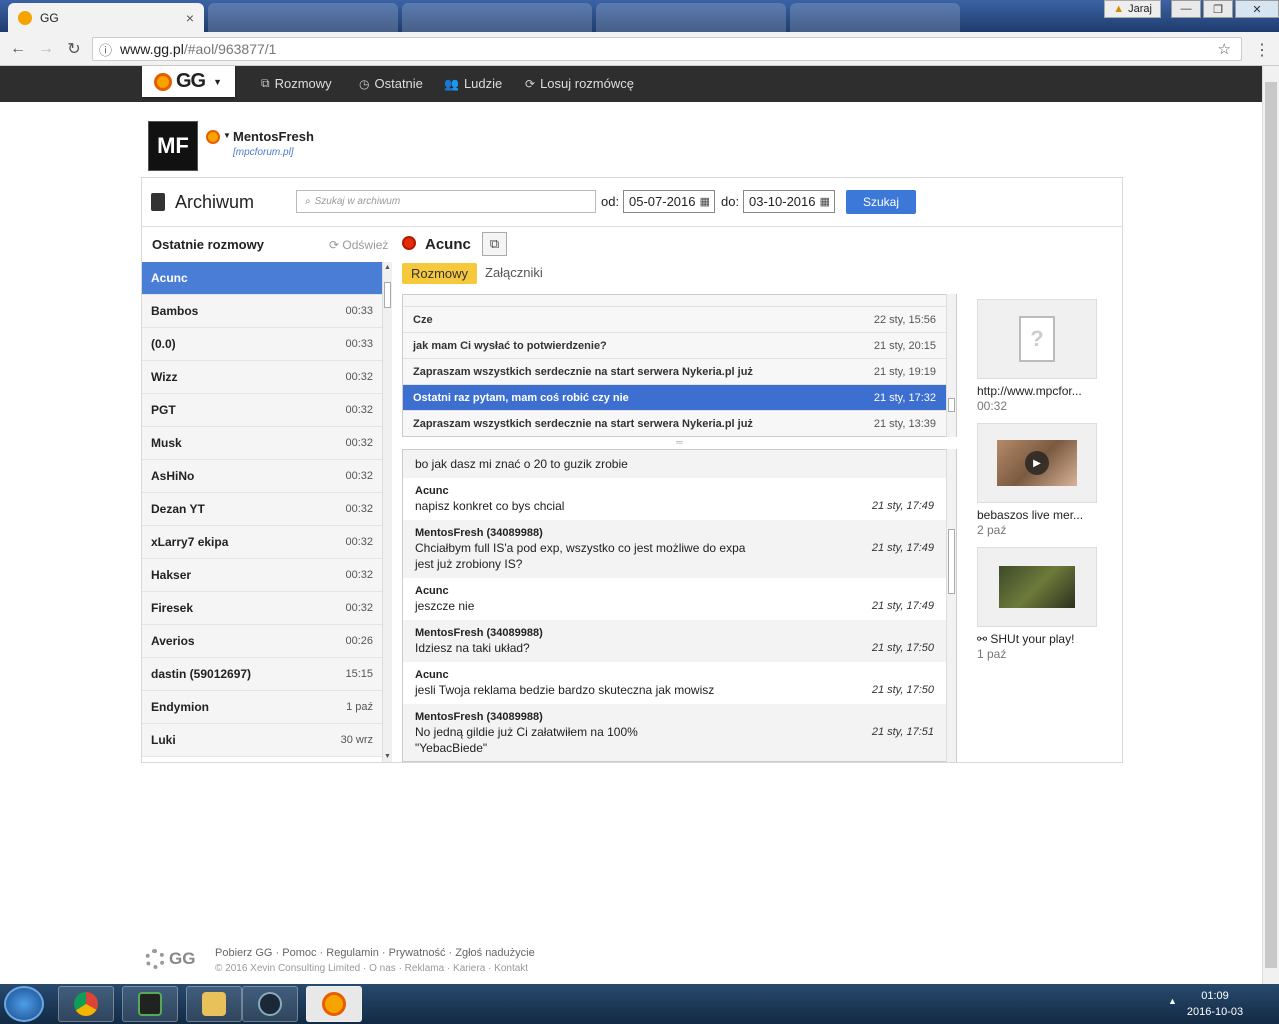 The image size is (1279, 1024). Describe the element at coordinates (364, 83) in the screenshot. I see `clock-icon: ◷` at that location.